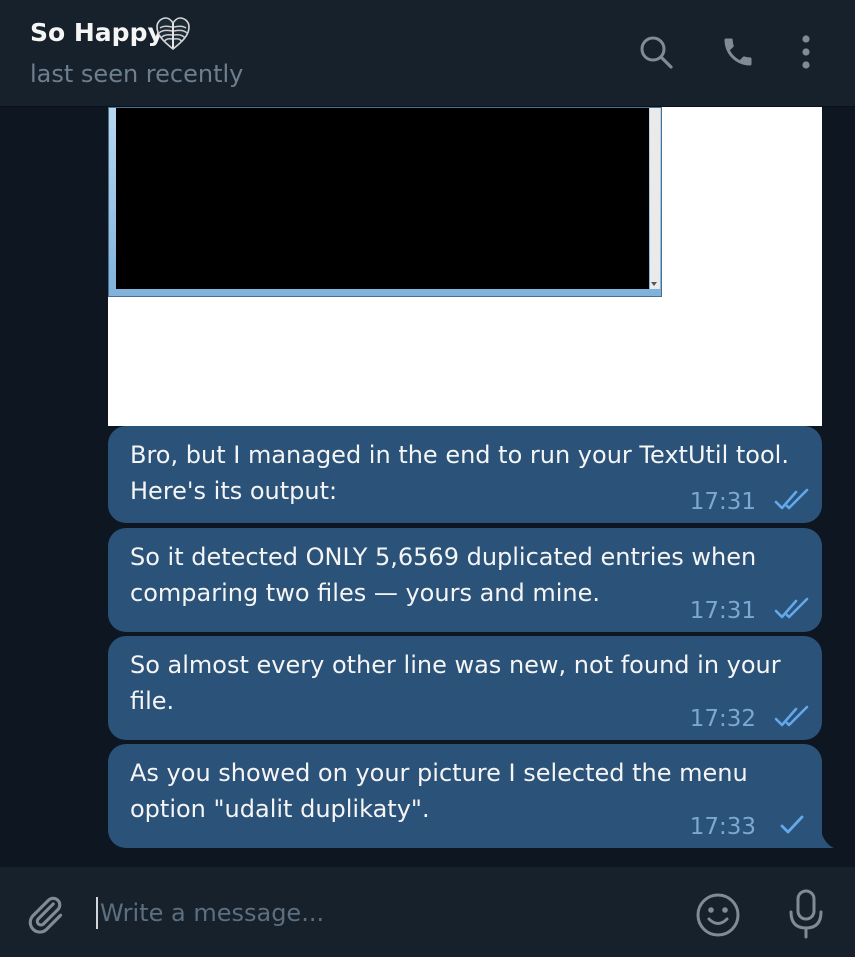  Describe the element at coordinates (655, 198) in the screenshot. I see `console-scrollbar` at that location.